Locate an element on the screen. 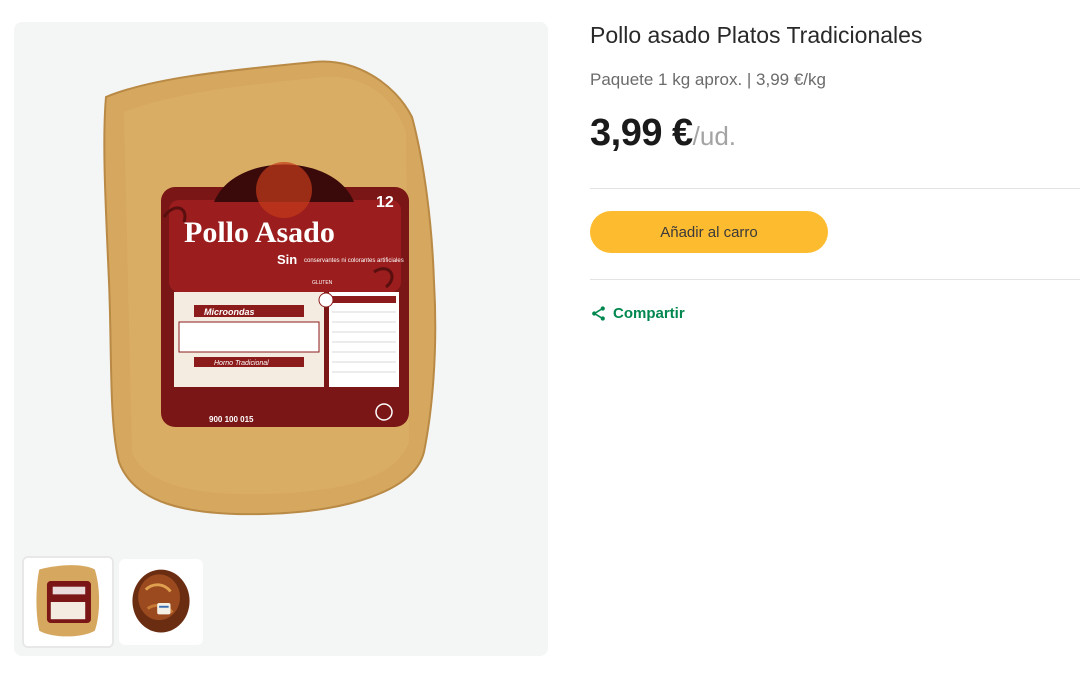 This screenshot has width=1080, height=682. label-sin-text: Sin is located at coordinates (287, 259).